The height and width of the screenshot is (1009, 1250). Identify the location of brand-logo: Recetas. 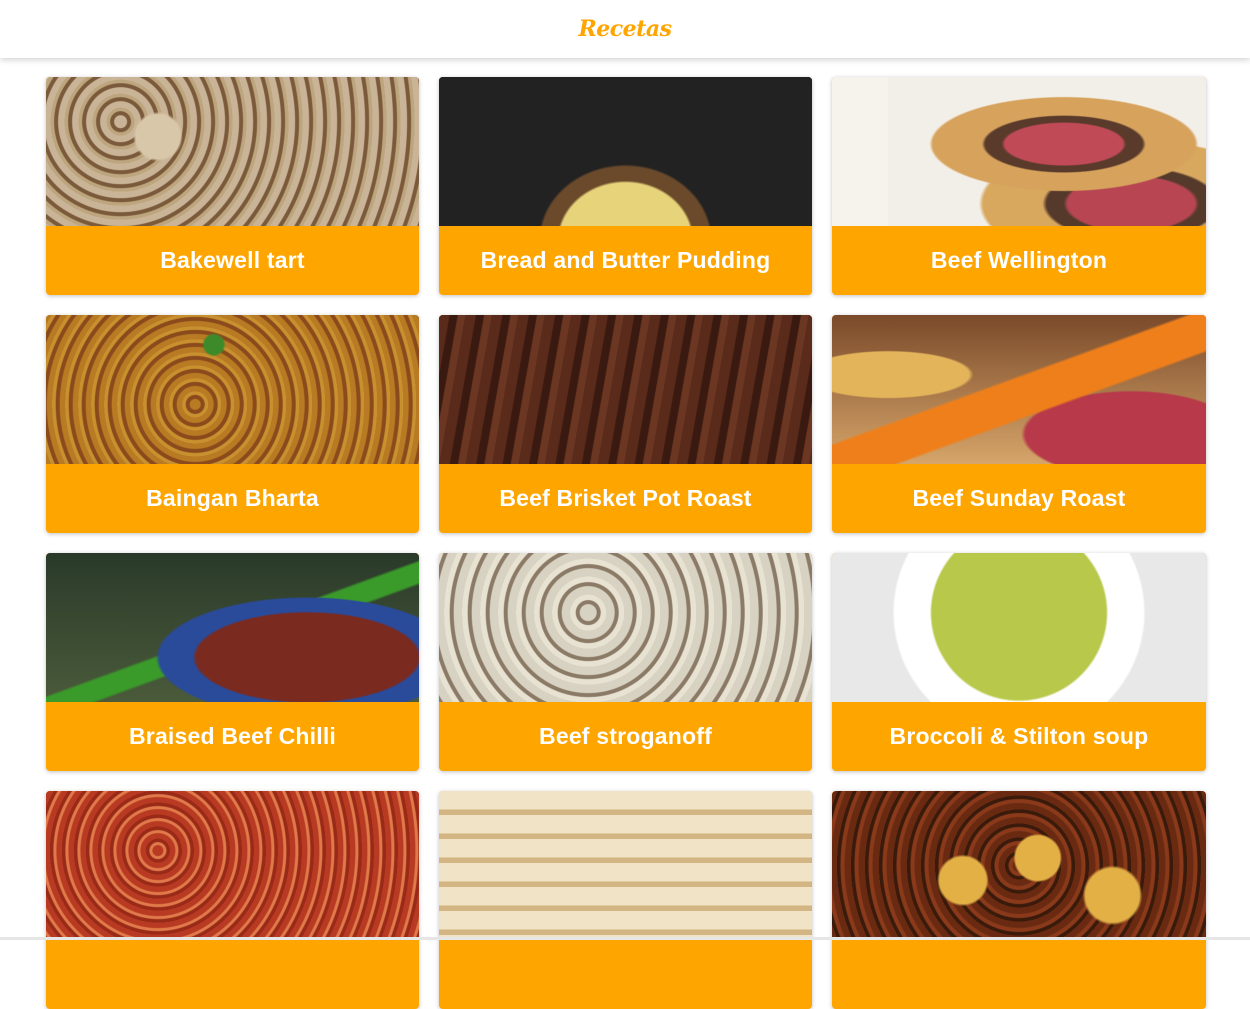
(625, 29).